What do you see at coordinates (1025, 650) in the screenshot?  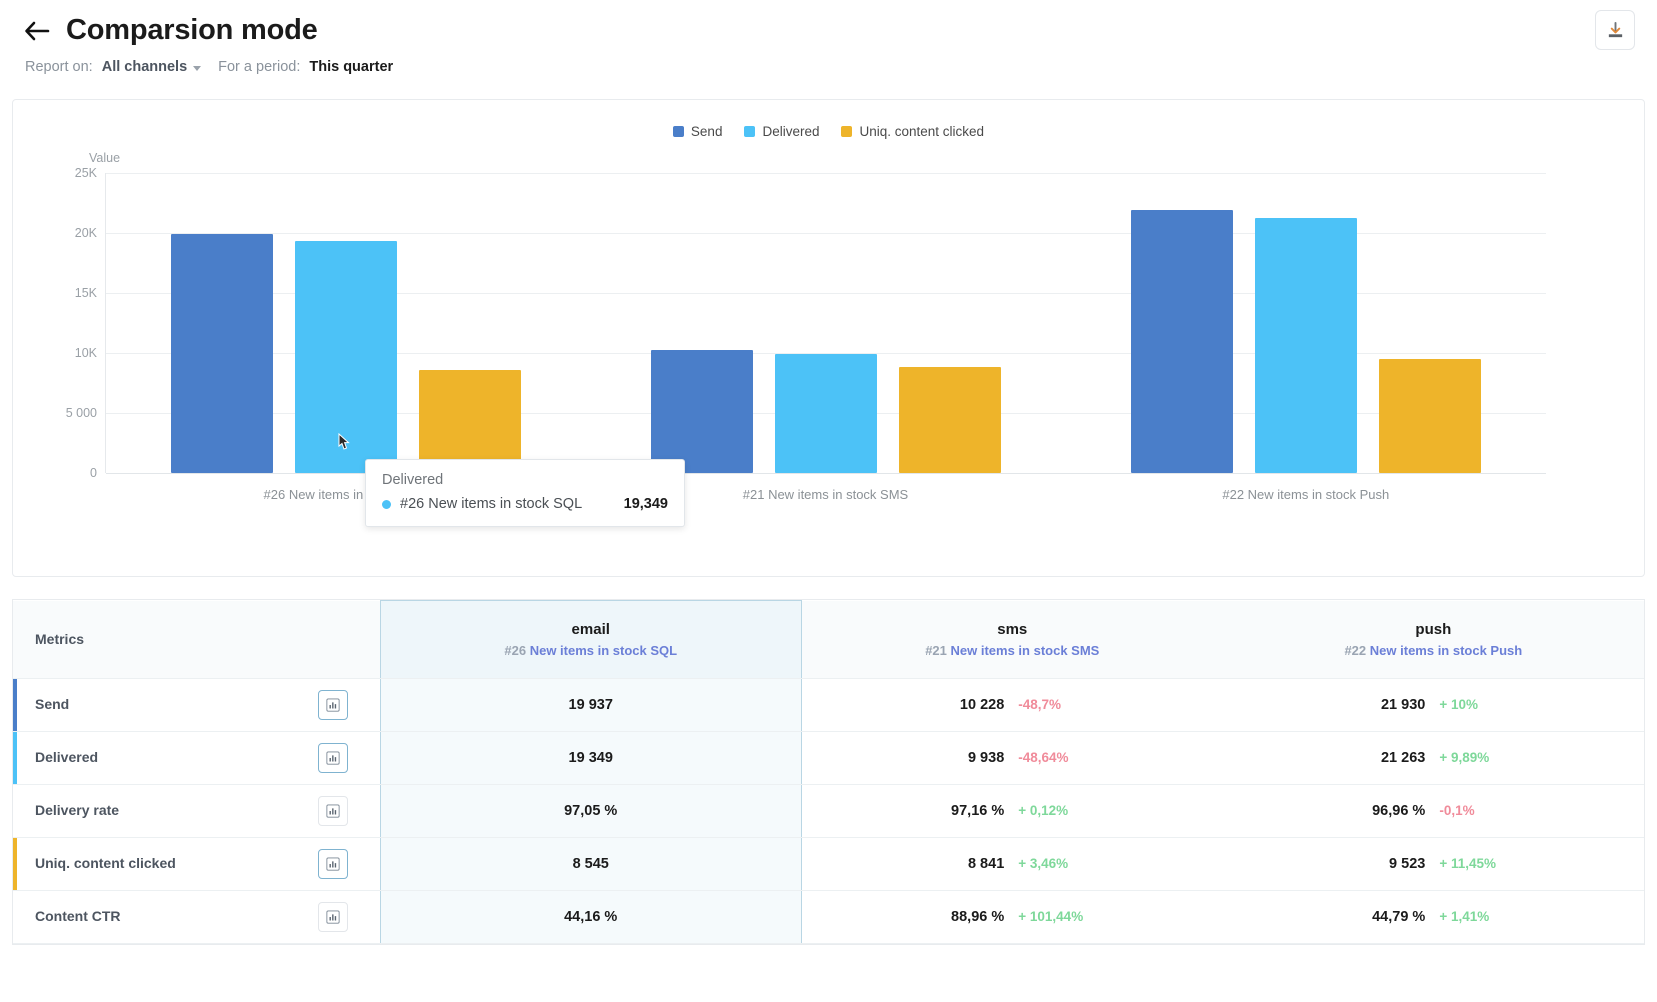 I see `campaign-link: New items in stock SMS` at bounding box center [1025, 650].